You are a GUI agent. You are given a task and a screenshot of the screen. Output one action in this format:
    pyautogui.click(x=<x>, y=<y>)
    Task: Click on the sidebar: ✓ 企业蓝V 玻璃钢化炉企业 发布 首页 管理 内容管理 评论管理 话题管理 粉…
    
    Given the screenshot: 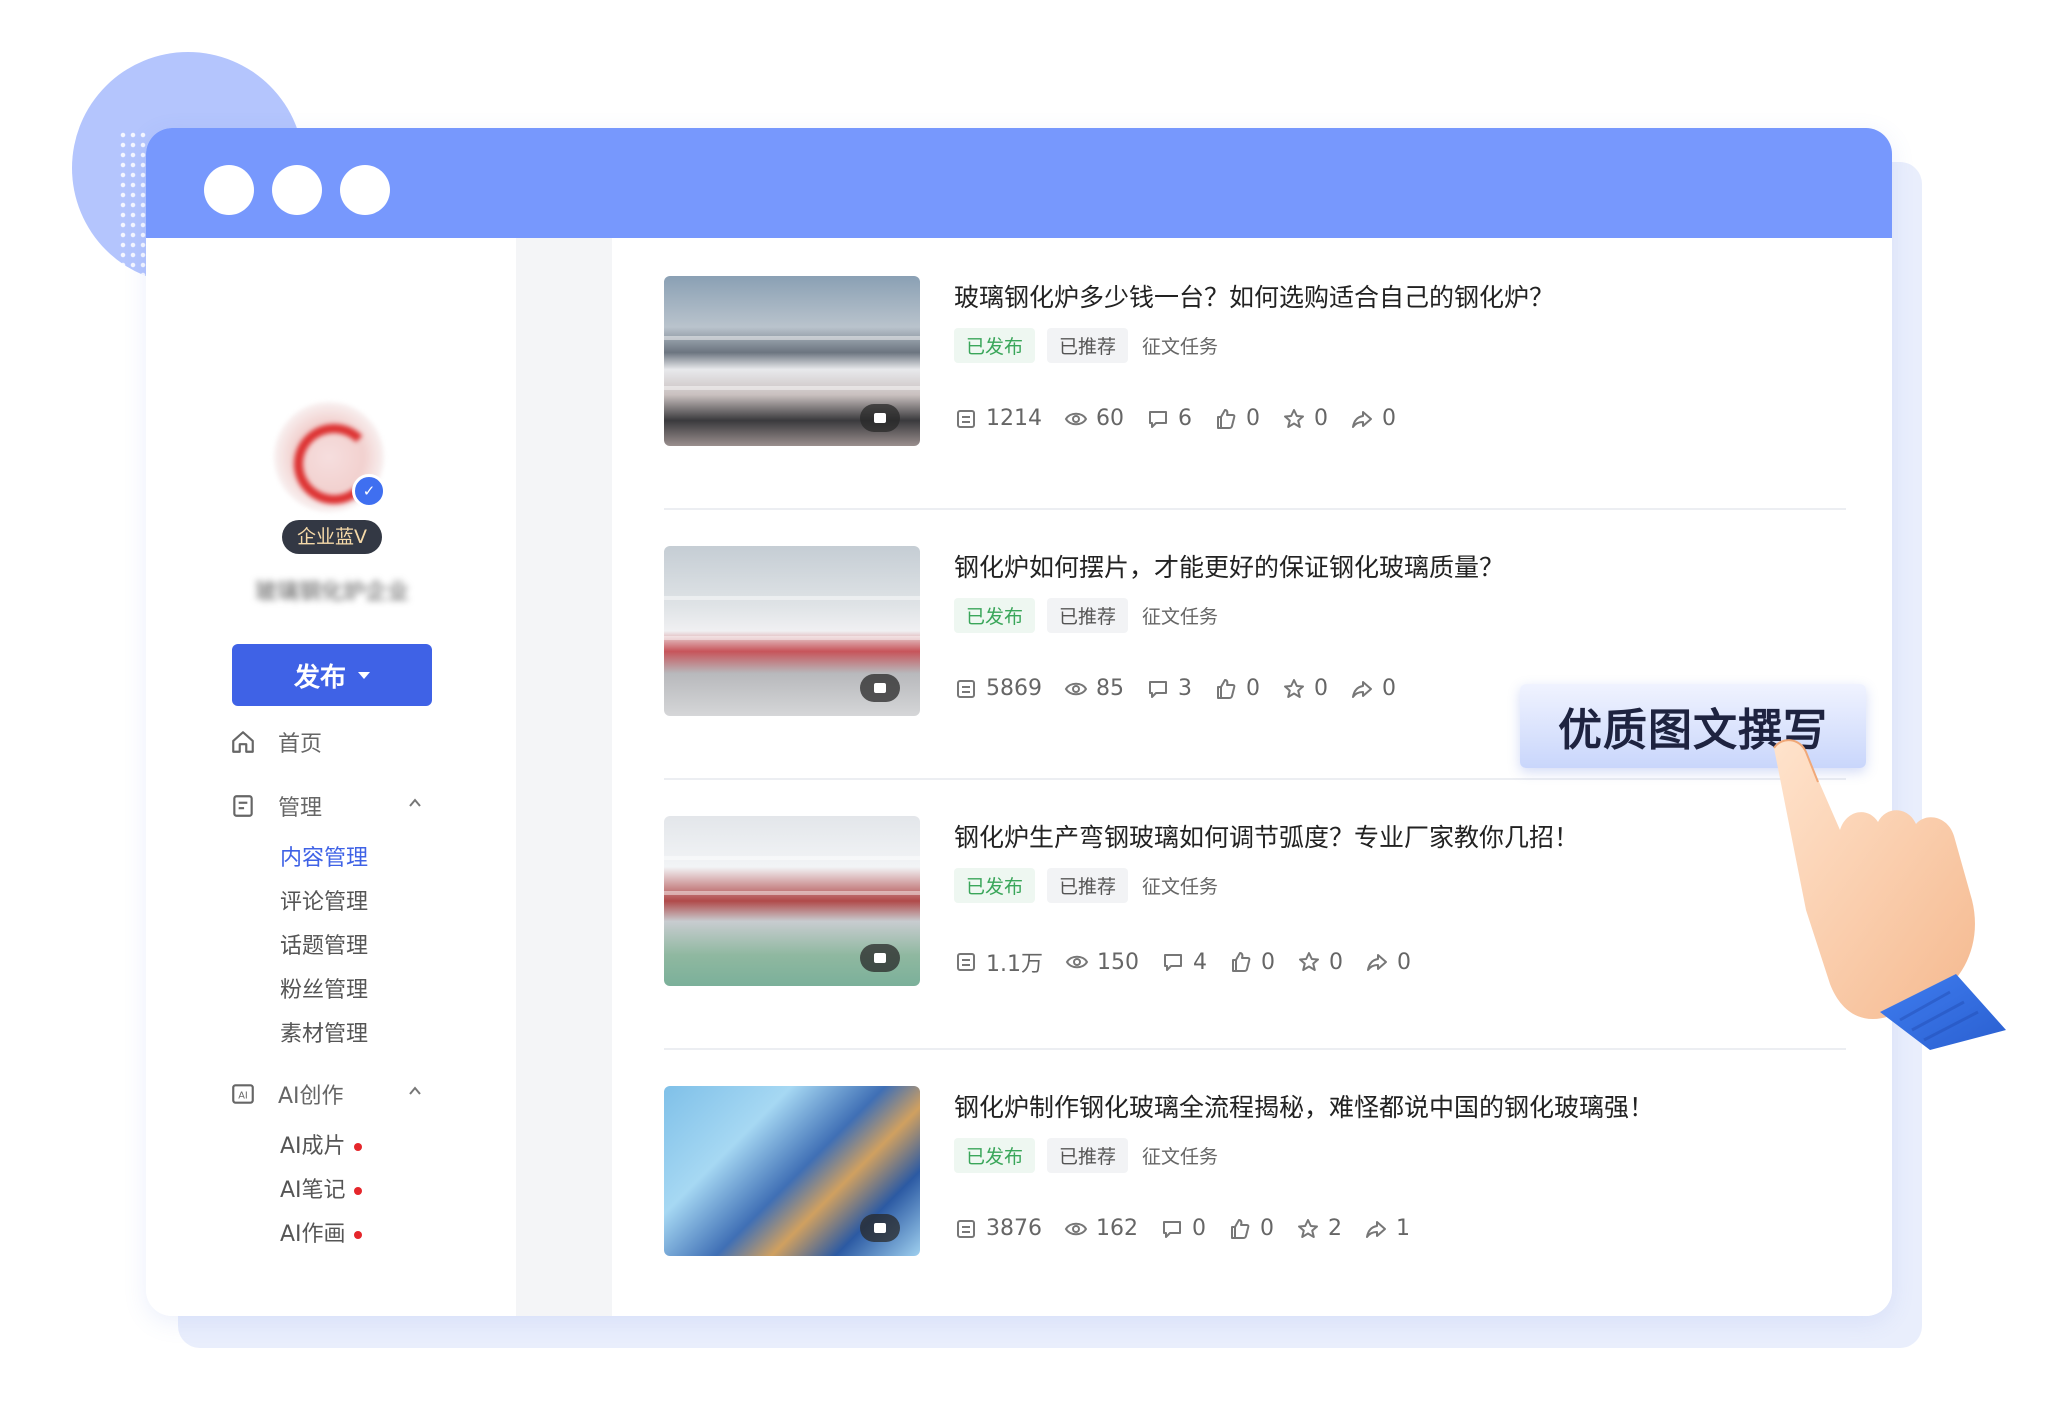 What is the action you would take?
    pyautogui.click(x=331, y=777)
    